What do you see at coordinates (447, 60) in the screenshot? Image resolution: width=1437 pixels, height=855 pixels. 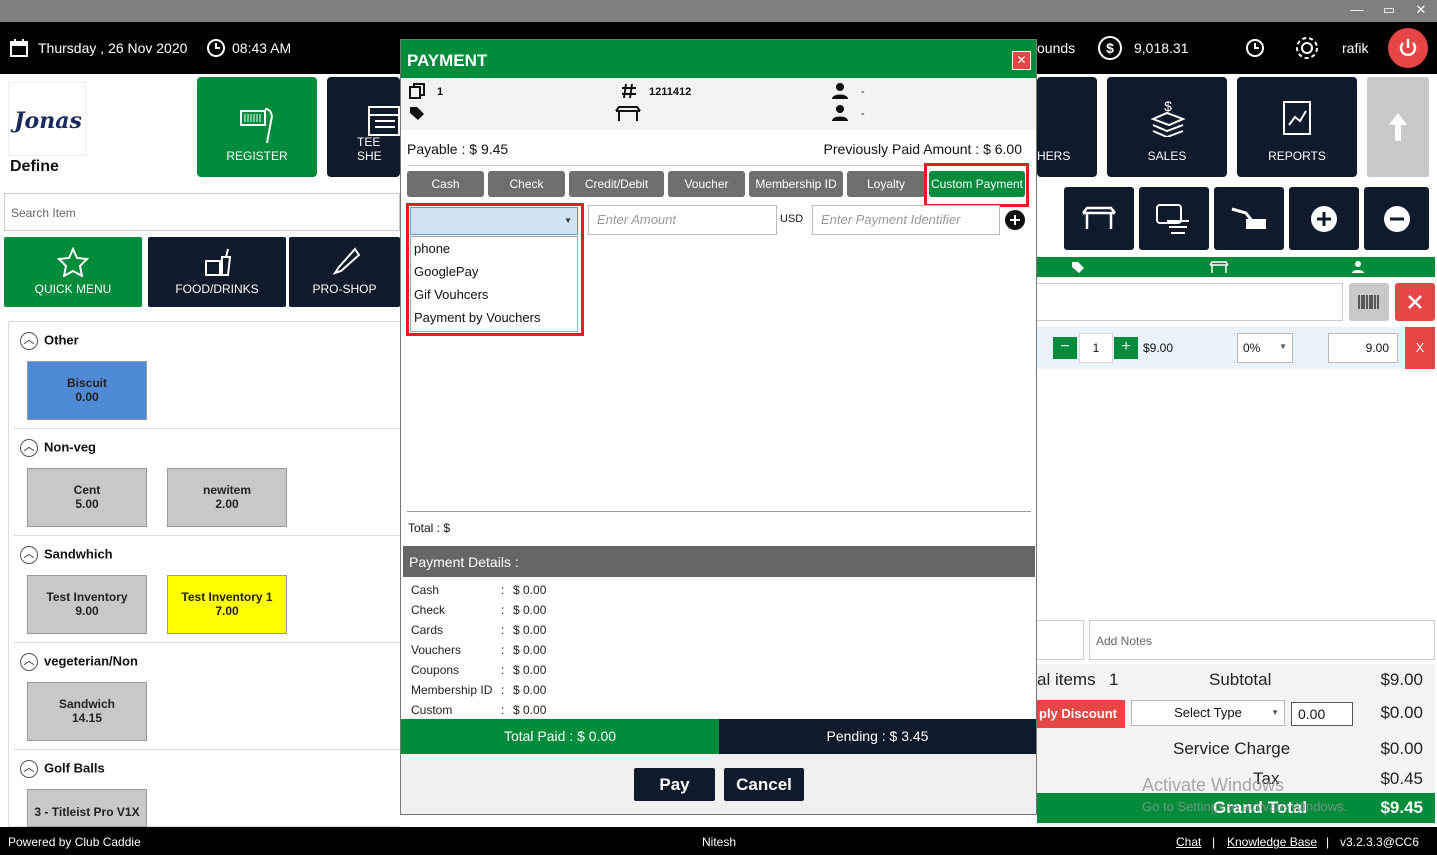 I see `modal-title: PAYMENT` at bounding box center [447, 60].